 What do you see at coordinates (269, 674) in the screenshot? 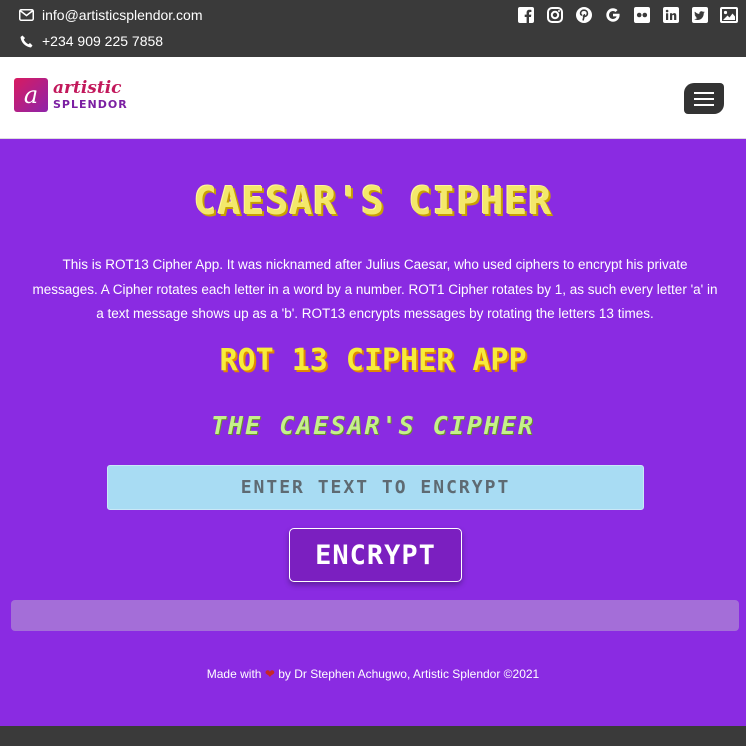
I see `heart-icon: ❤` at bounding box center [269, 674].